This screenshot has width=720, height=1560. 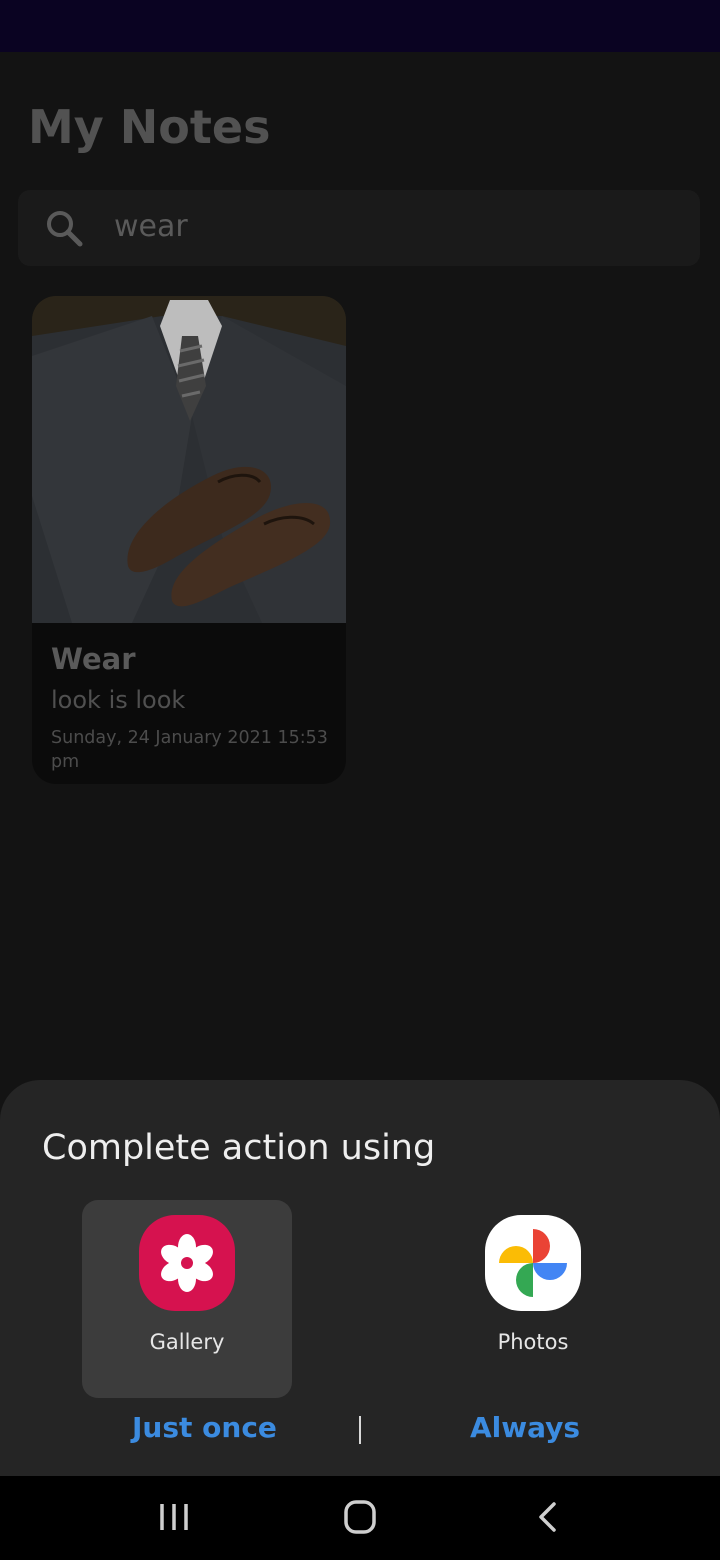 I want to click on navigation-bar, so click(x=360, y=1518).